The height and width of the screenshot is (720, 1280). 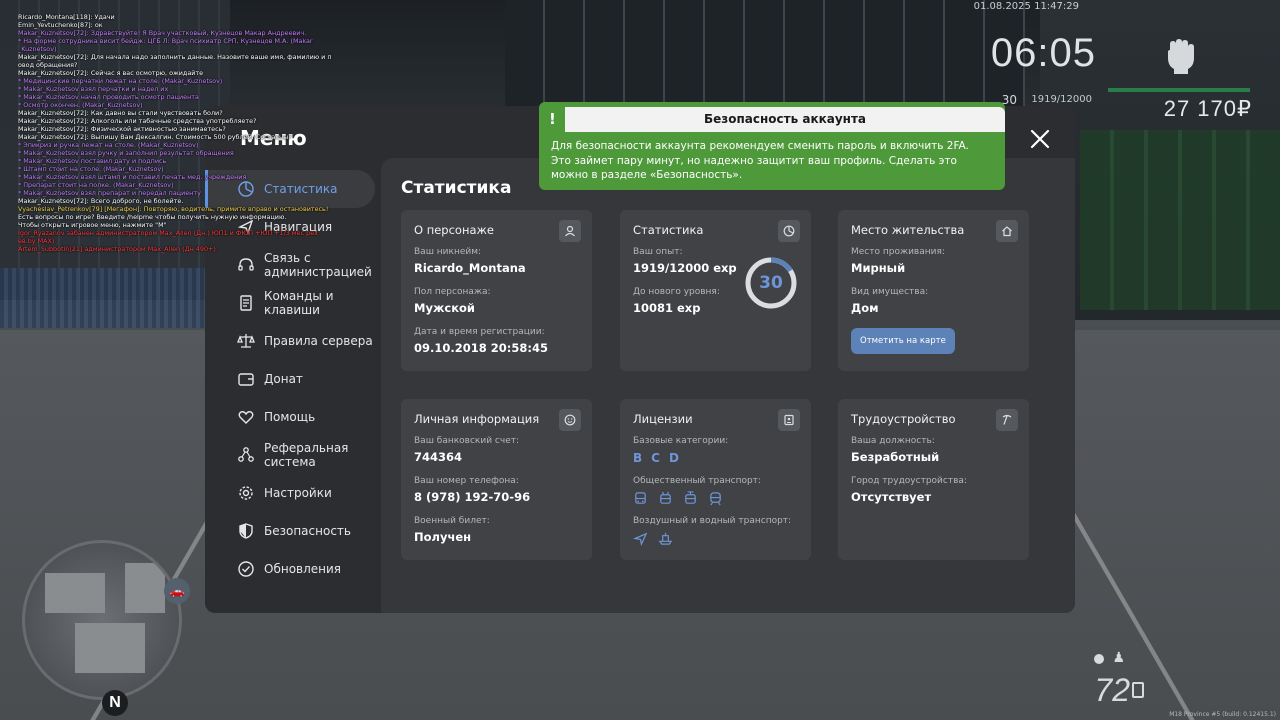 What do you see at coordinates (246, 265) in the screenshot?
I see `headset-icon` at bounding box center [246, 265].